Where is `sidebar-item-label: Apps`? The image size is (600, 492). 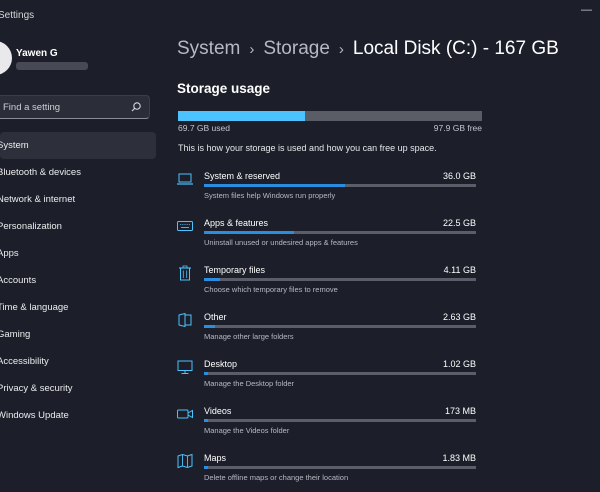
sidebar-item-label: Apps is located at coordinates (9, 253).